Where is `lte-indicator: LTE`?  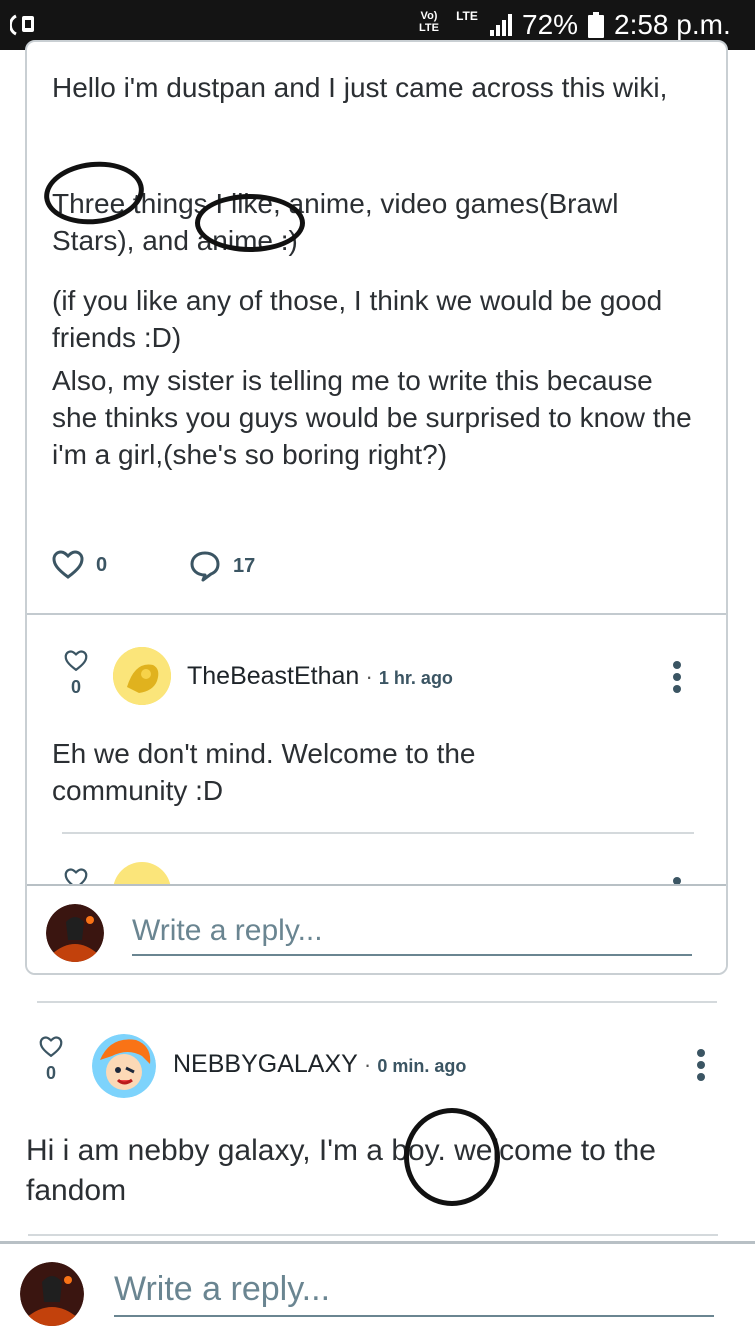
lte-indicator: LTE is located at coordinates (467, 16).